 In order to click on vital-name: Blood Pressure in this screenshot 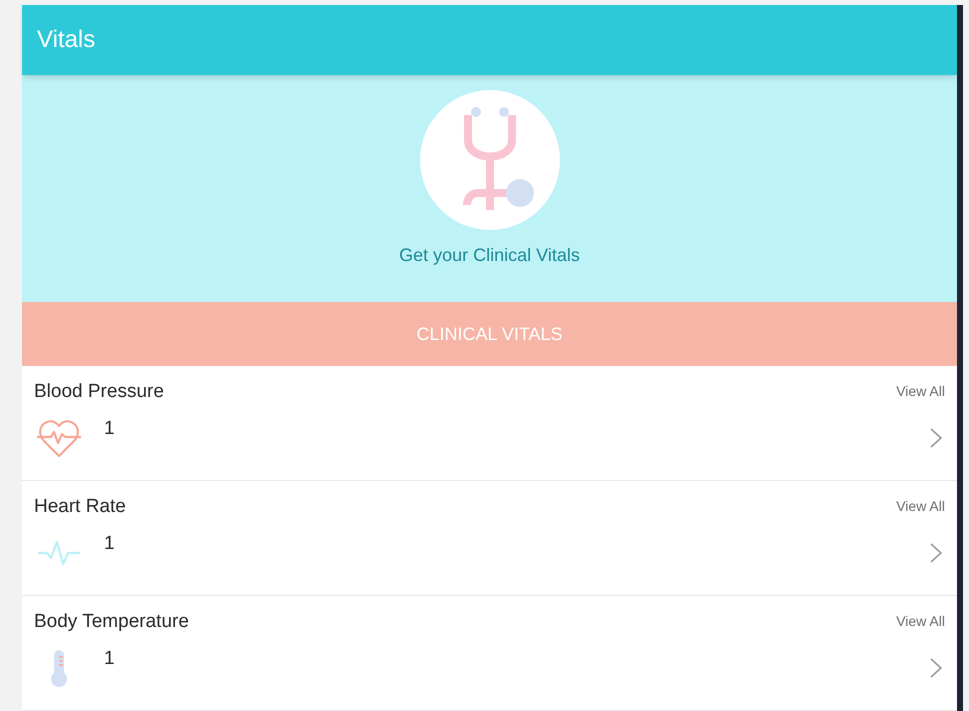, I will do `click(99, 392)`.